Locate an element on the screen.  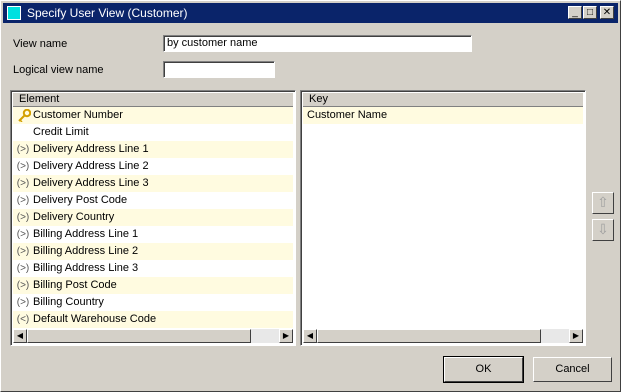
element-label: Billing Country is located at coordinates (68, 302).